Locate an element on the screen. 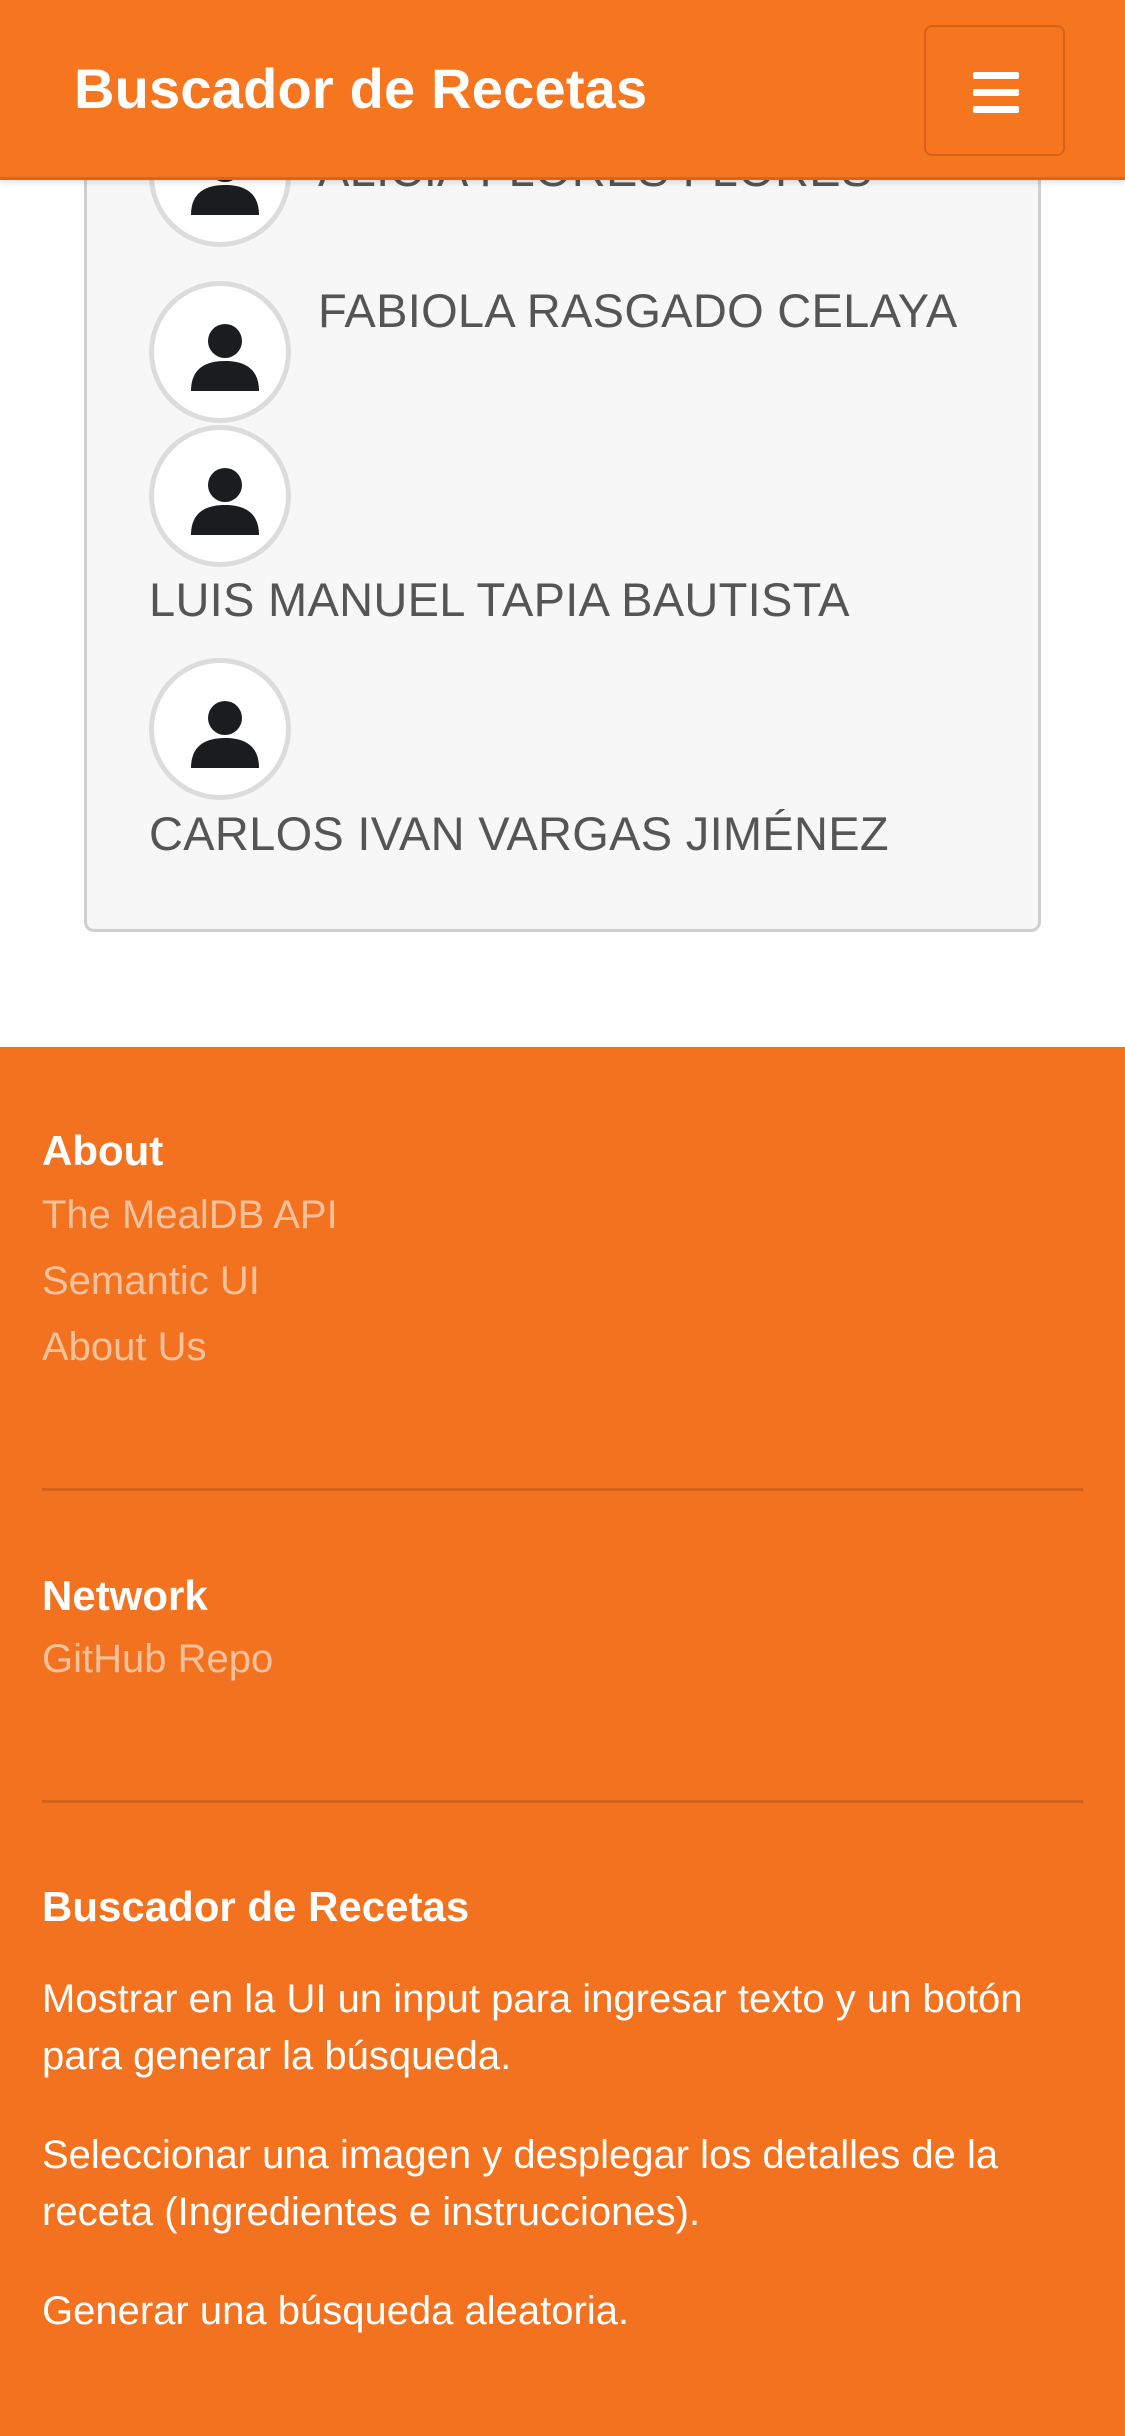  member-name: FABIOLA RASGADO CELAYA is located at coordinates (638, 310).